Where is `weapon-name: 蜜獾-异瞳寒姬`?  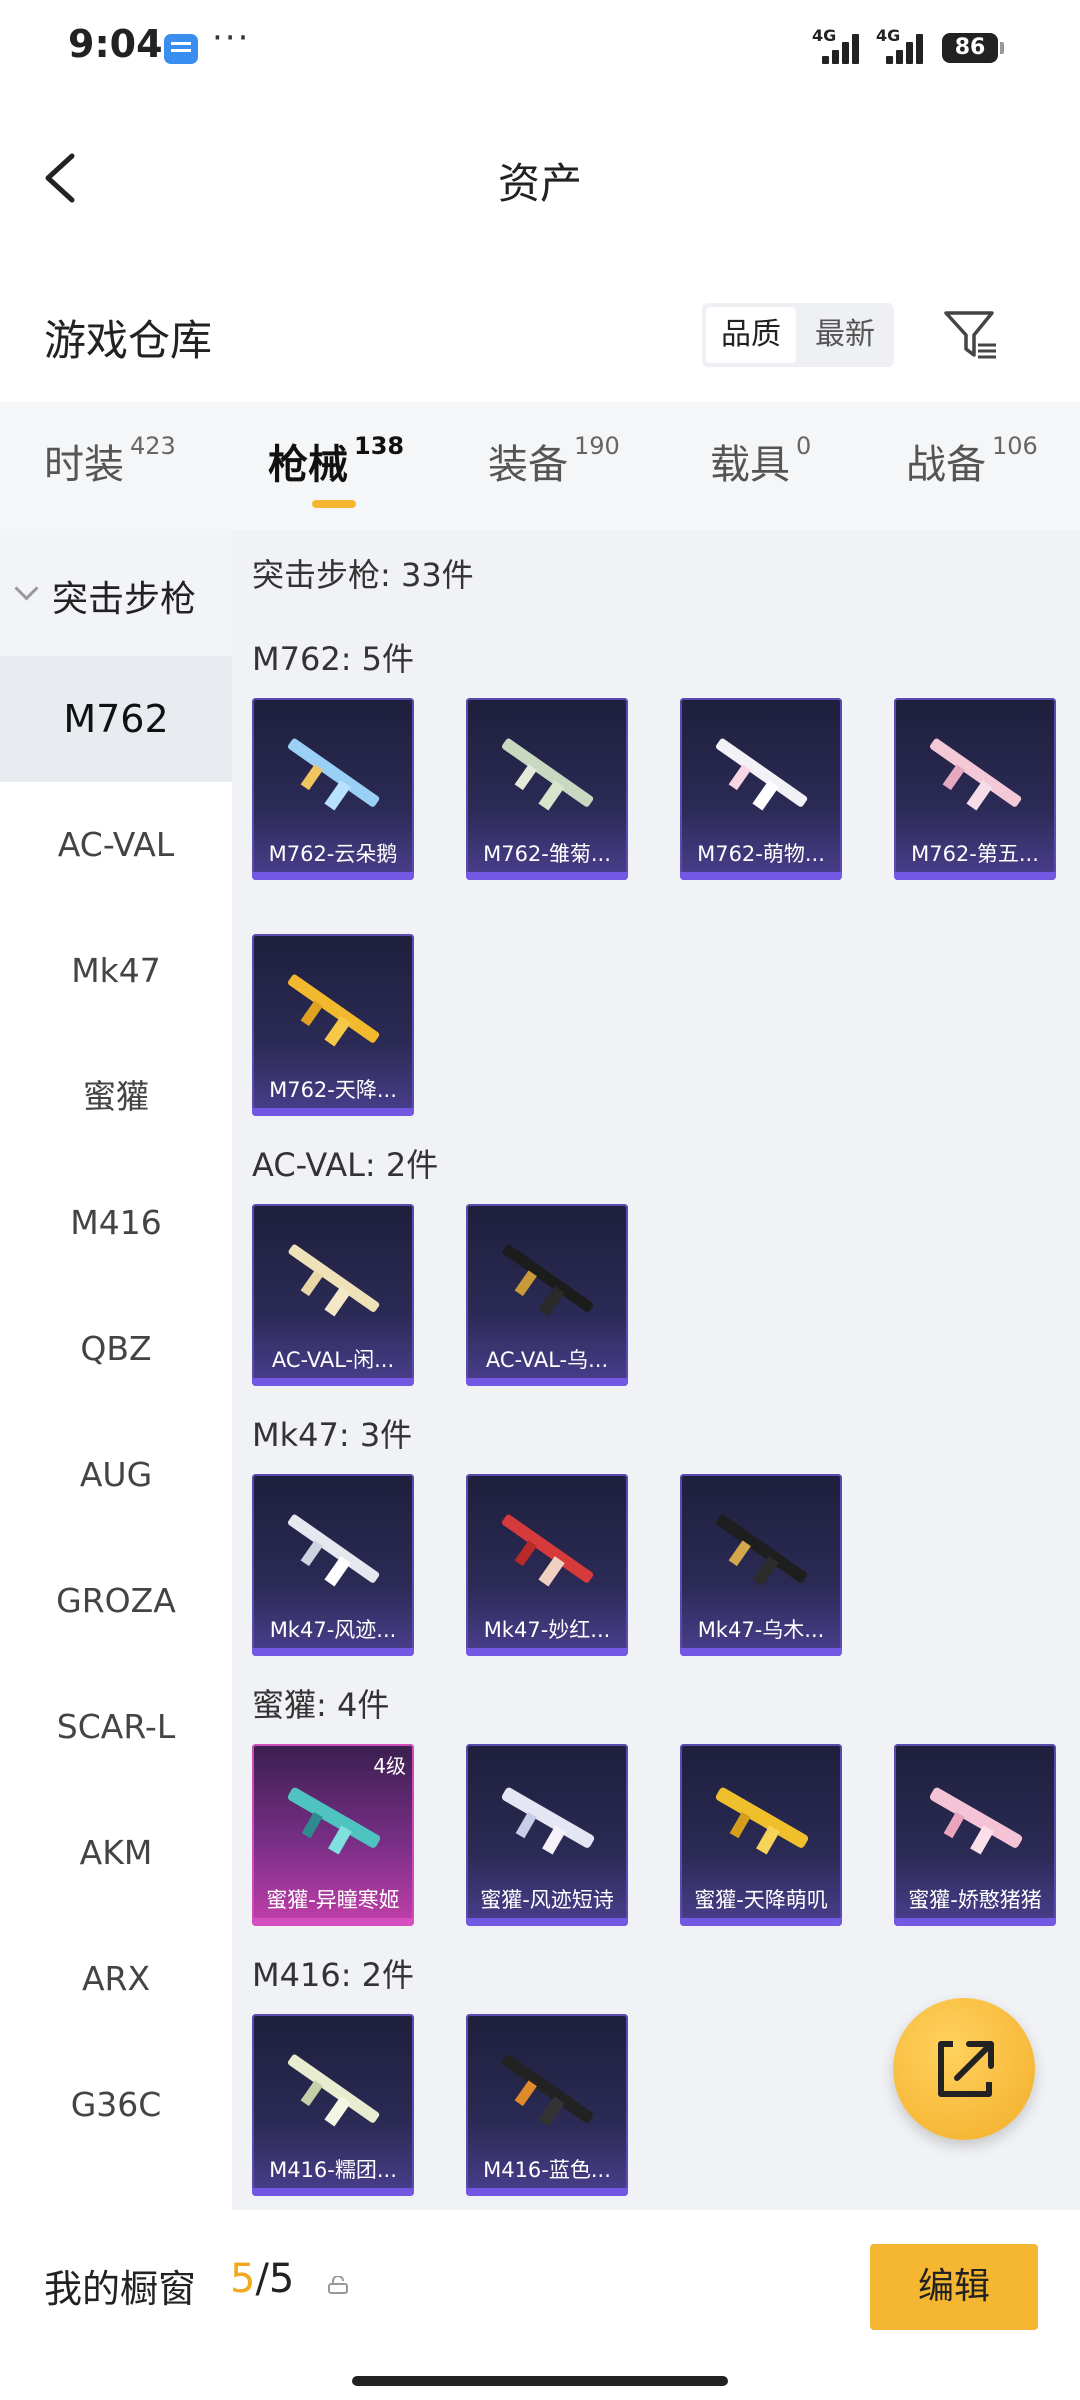
weapon-name: 蜜獾-异瞳寒姬 is located at coordinates (333, 1900).